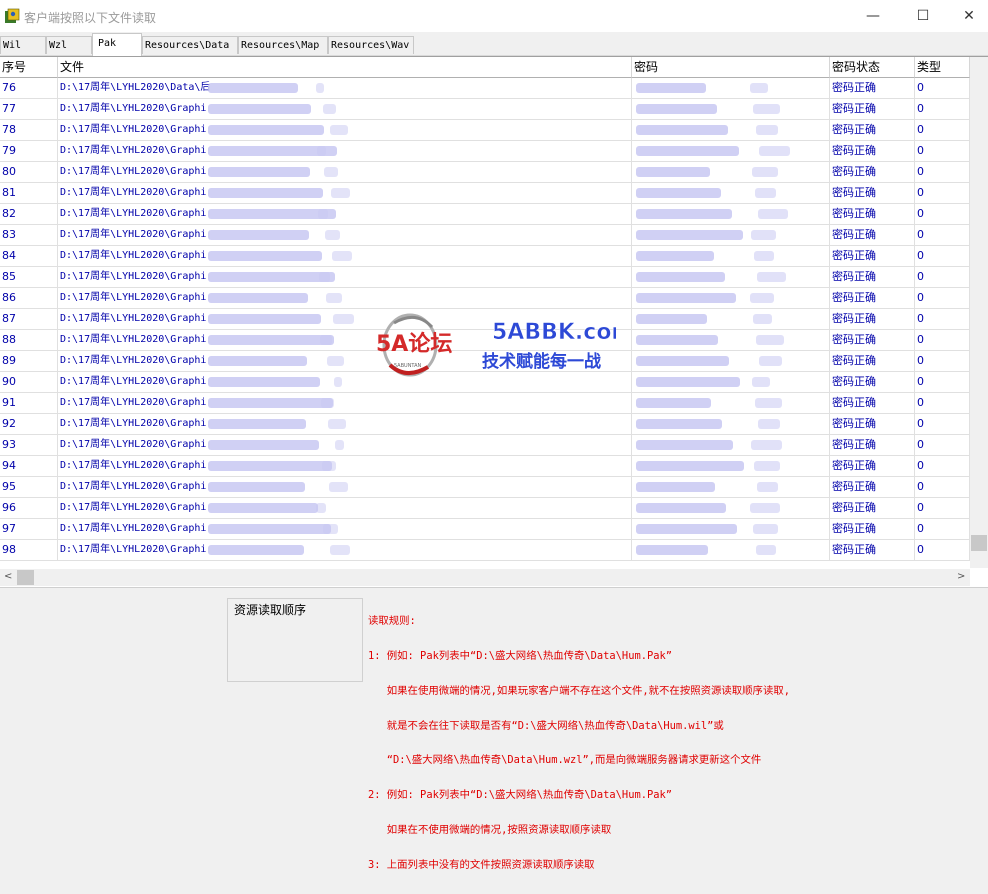 This screenshot has height=894, width=988. I want to click on cell-seq: 88, so click(29, 340).